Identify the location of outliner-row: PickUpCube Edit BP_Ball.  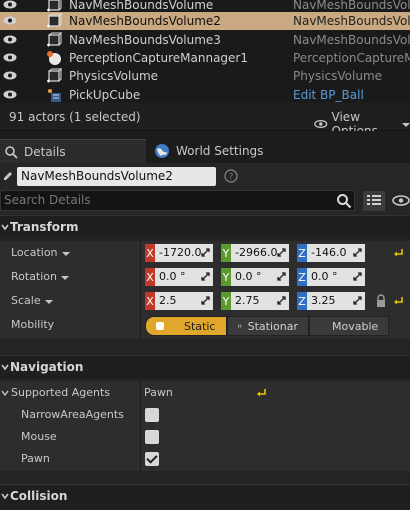
(205, 94).